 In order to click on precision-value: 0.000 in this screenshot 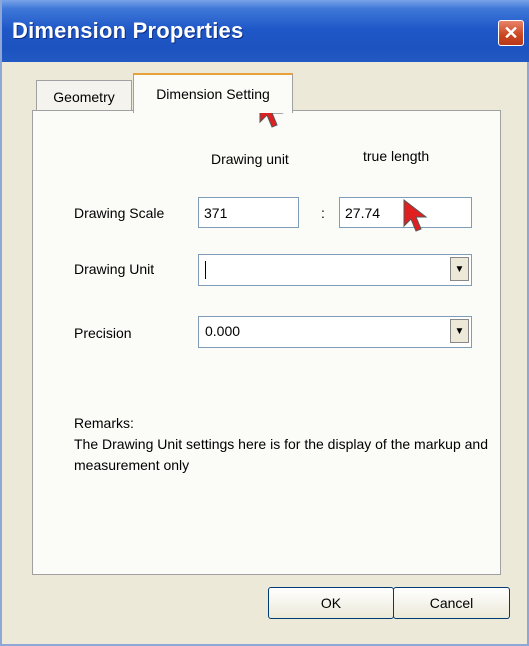, I will do `click(223, 331)`.